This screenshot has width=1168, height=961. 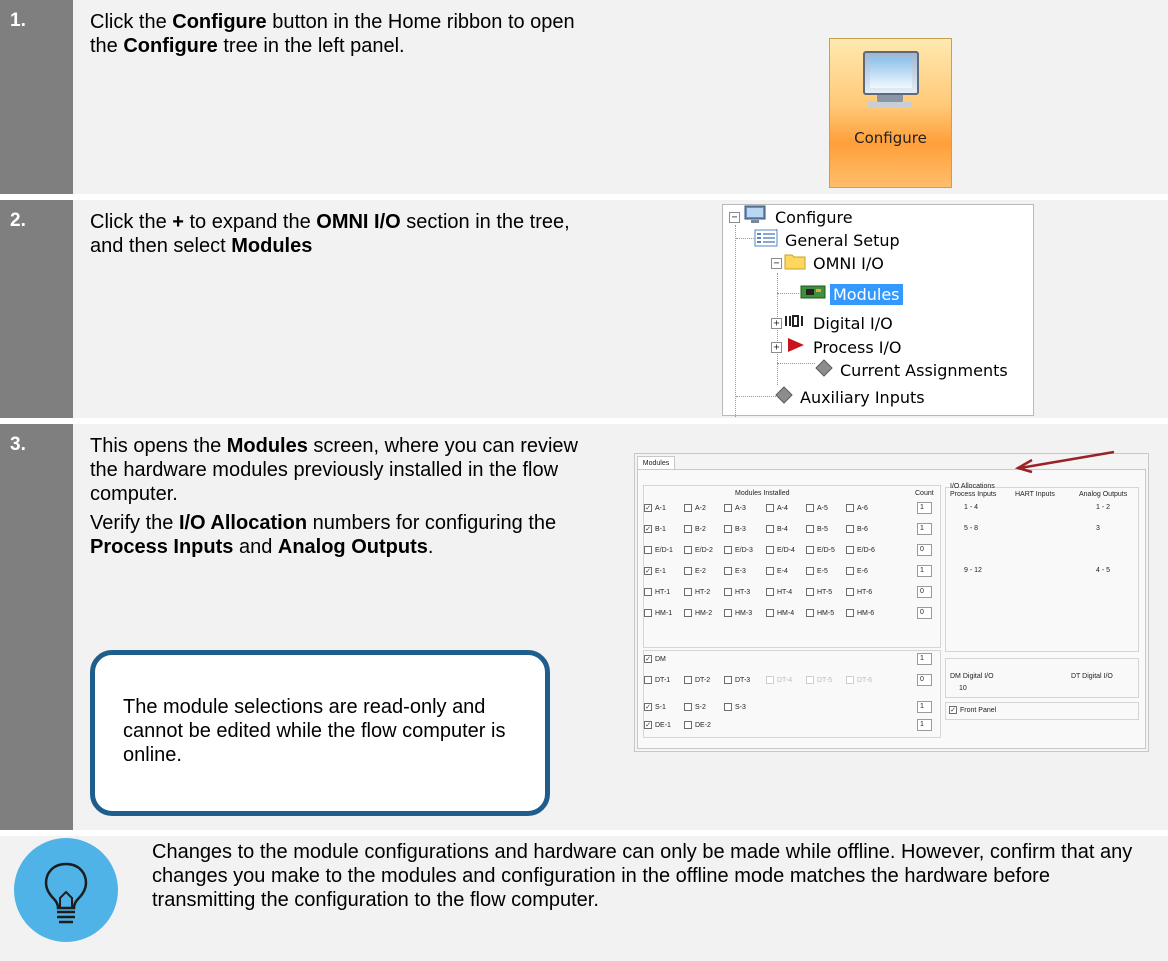 What do you see at coordinates (785, 680) in the screenshot?
I see `checkbox-label: DT-4` at bounding box center [785, 680].